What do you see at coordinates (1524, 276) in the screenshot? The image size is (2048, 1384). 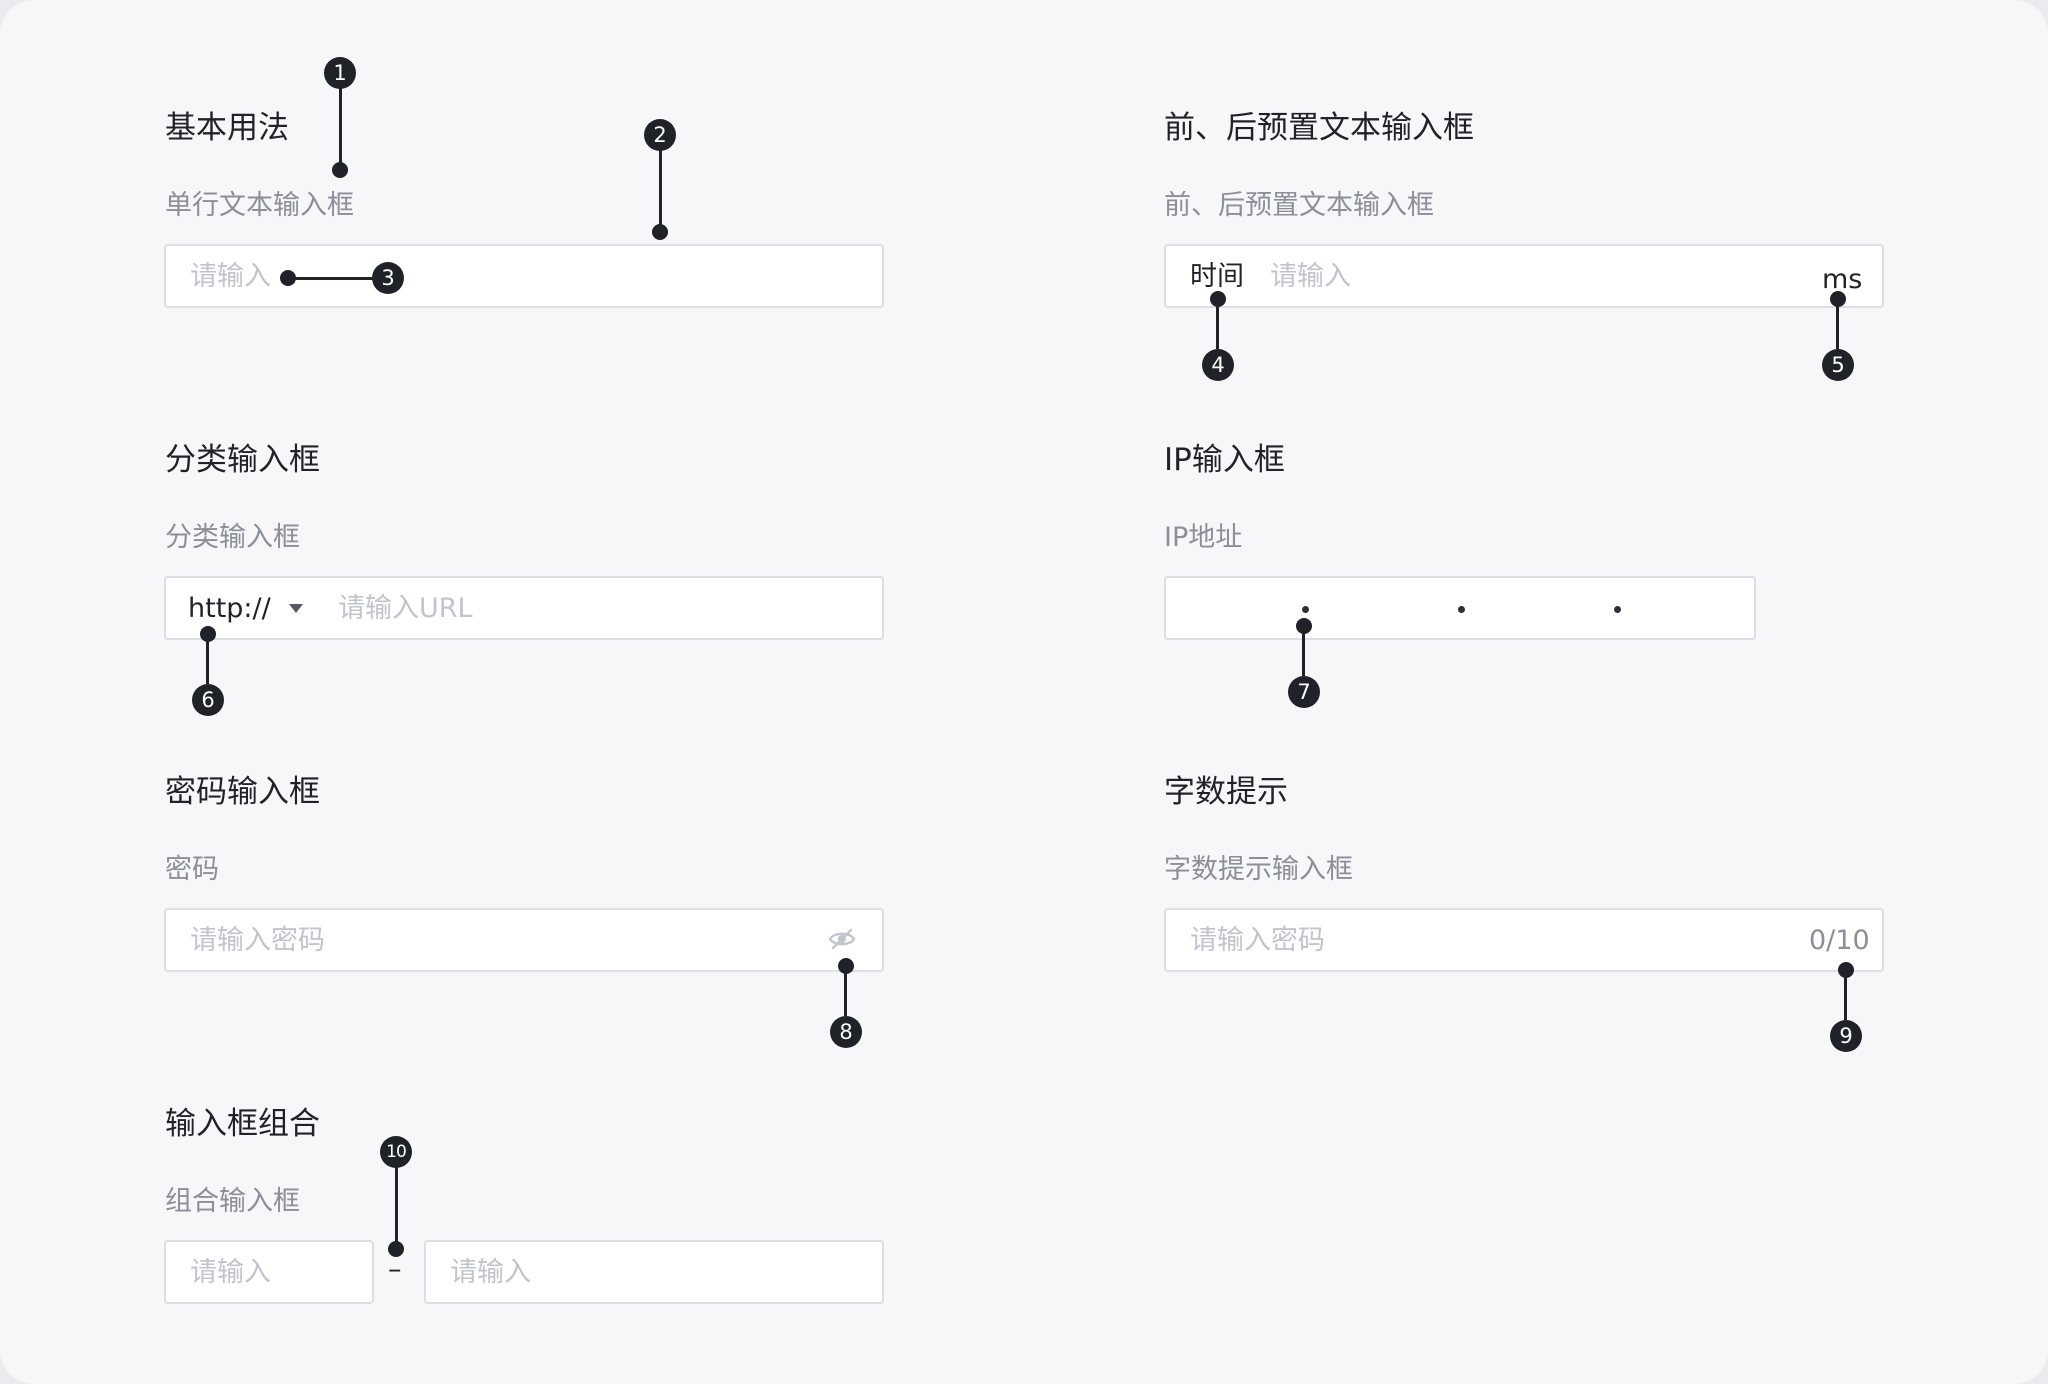 I see `affix-text-input: 时间 请输入 ms` at bounding box center [1524, 276].